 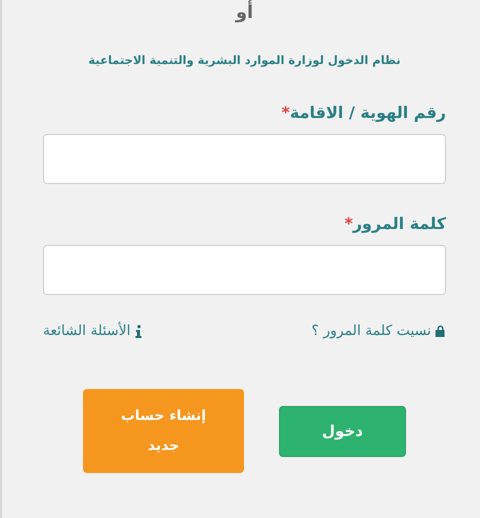 I want to click on lock-icon, so click(x=440, y=331).